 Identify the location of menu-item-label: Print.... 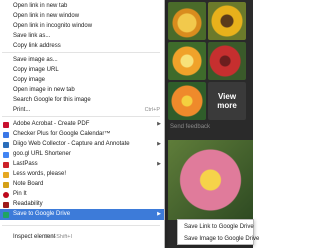
(22, 110).